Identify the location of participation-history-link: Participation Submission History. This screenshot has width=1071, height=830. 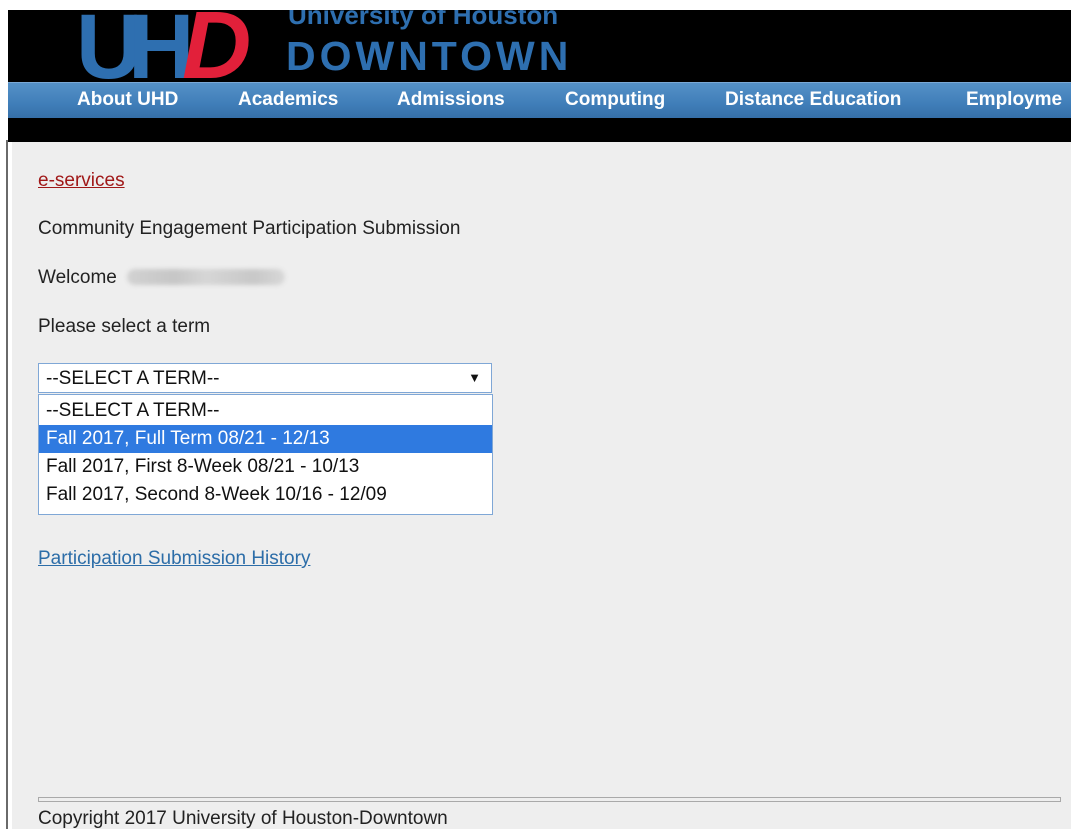
(174, 559).